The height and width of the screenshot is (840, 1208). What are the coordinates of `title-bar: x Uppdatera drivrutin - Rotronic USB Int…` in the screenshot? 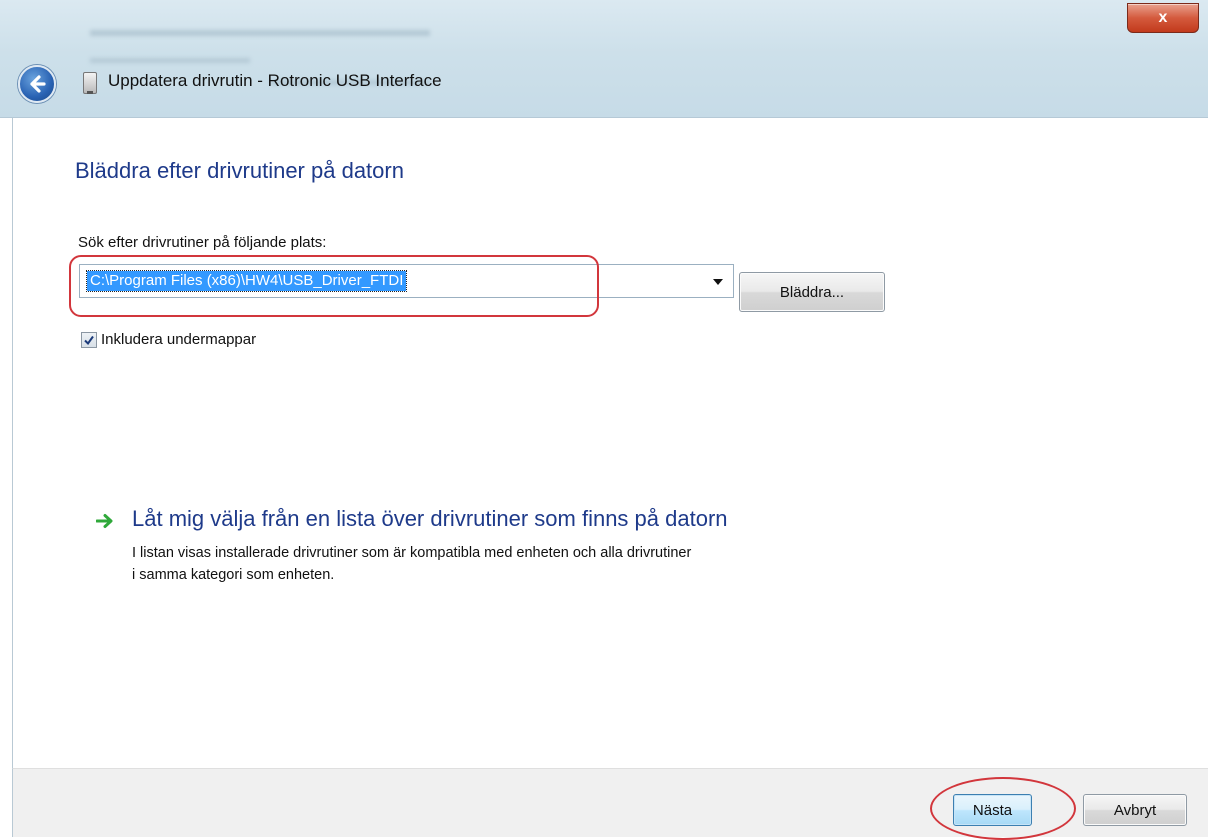 It's located at (604, 59).